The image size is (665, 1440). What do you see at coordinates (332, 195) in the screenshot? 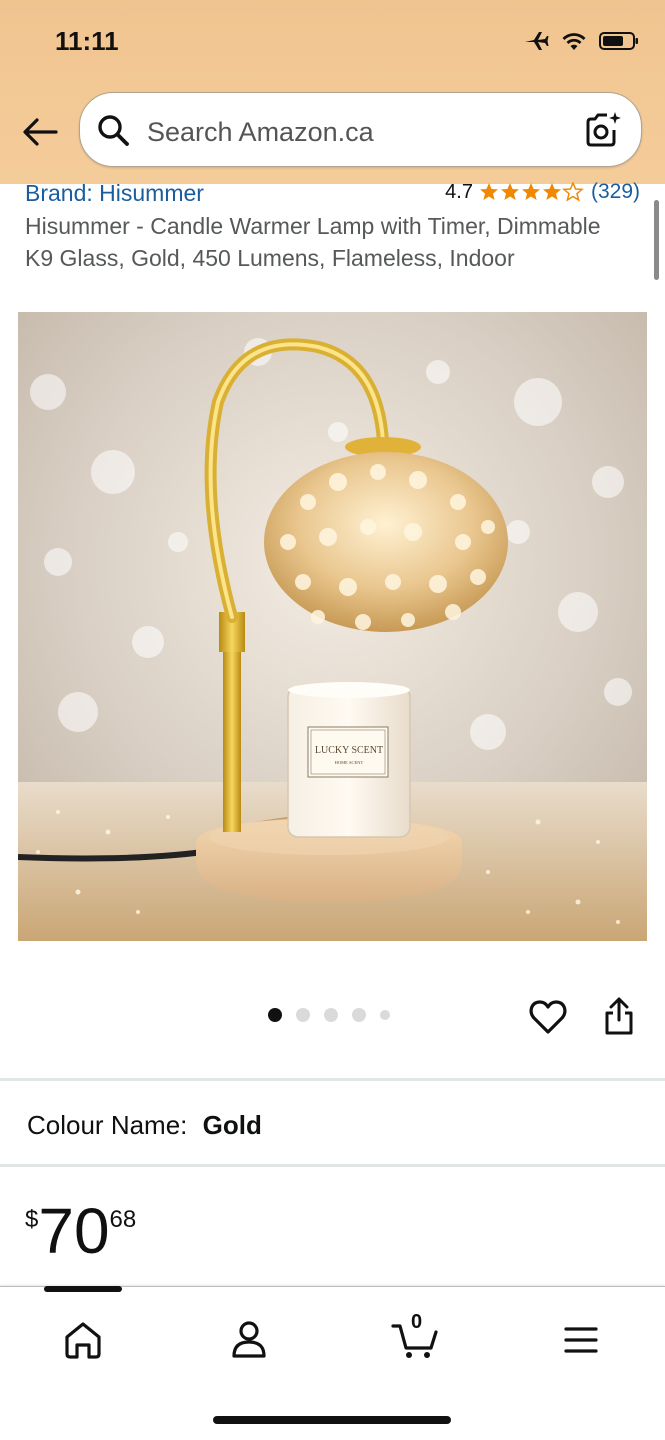
I see `brand-rating-row: Brand: Hisummer 4.7 (329)` at bounding box center [332, 195].